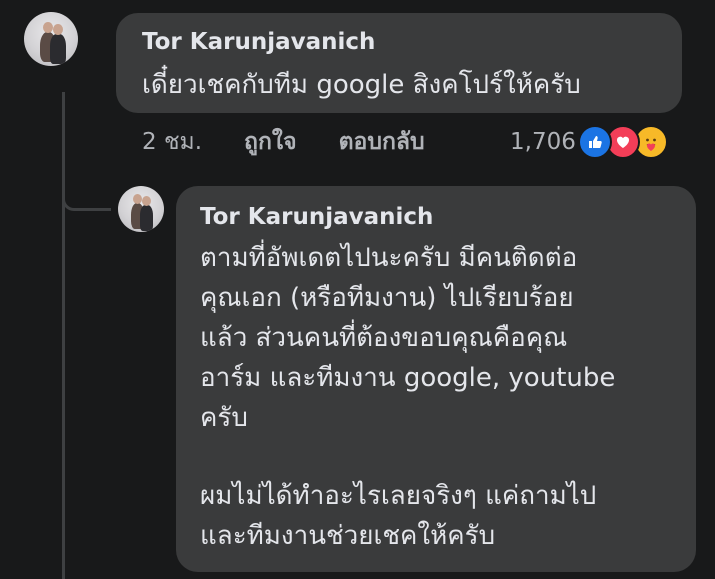  I want to click on reply-avatar, so click(141, 209).